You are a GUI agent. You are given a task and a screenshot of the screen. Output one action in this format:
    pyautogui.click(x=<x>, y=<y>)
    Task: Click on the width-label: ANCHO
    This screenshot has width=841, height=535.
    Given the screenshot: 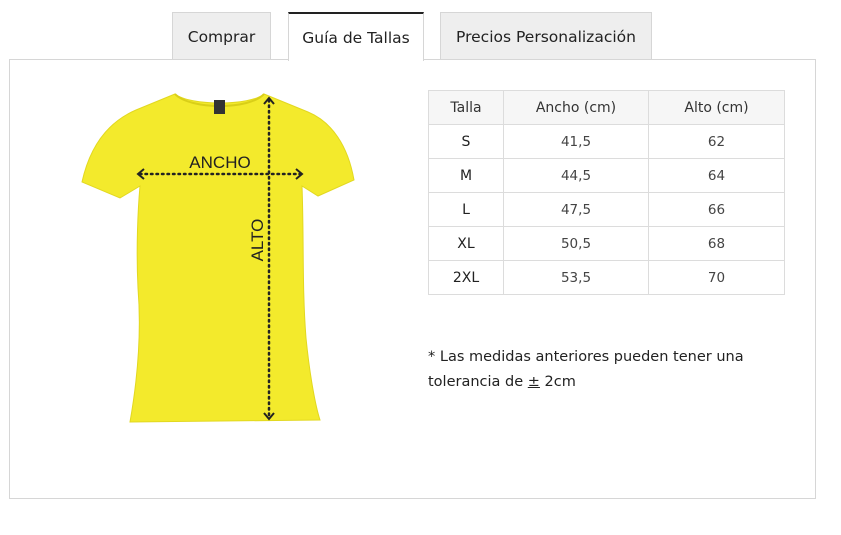 What is the action you would take?
    pyautogui.click(x=219, y=162)
    